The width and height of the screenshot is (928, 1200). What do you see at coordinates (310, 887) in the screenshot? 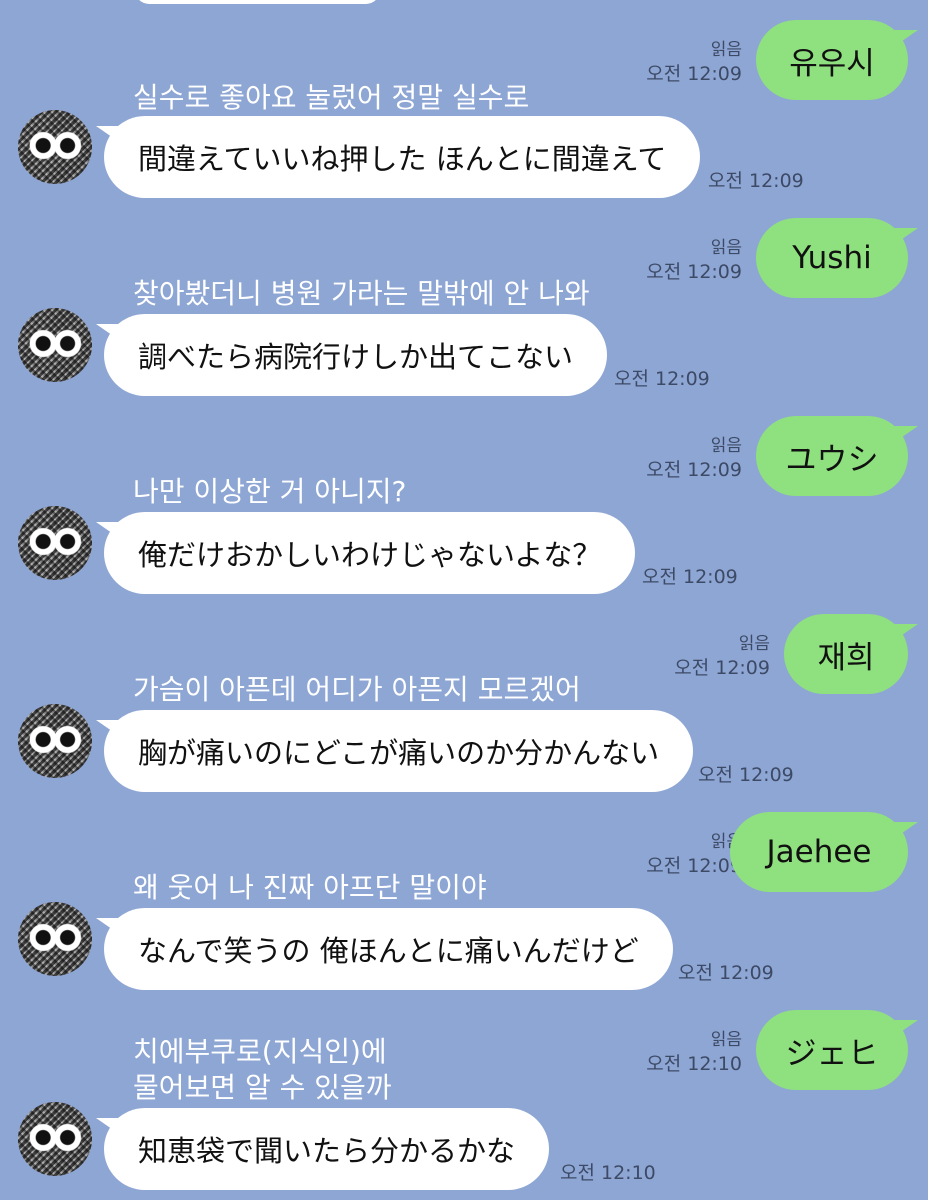
I see `message-label: 왜 웃어 나 진짜 아프단 말이야` at bounding box center [310, 887].